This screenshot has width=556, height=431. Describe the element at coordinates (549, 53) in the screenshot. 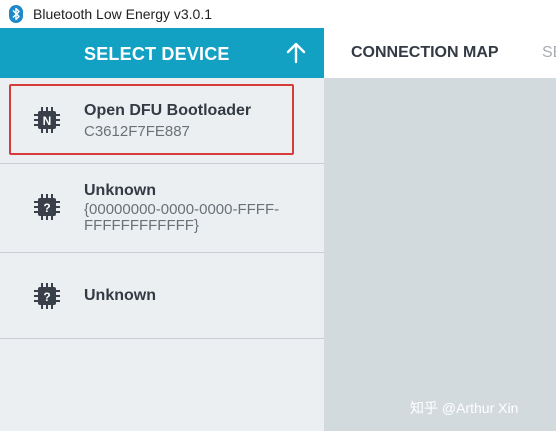

I see `tab-services: SE` at that location.